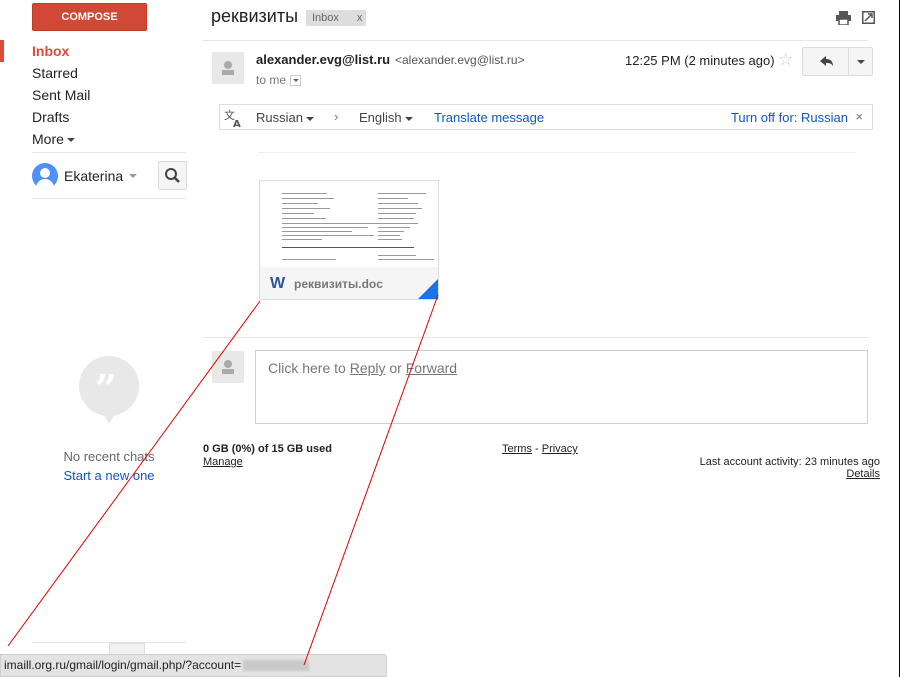 This screenshot has width=900, height=677. Describe the element at coordinates (95, 73) in the screenshot. I see `nav-item-starred: Starred` at that location.